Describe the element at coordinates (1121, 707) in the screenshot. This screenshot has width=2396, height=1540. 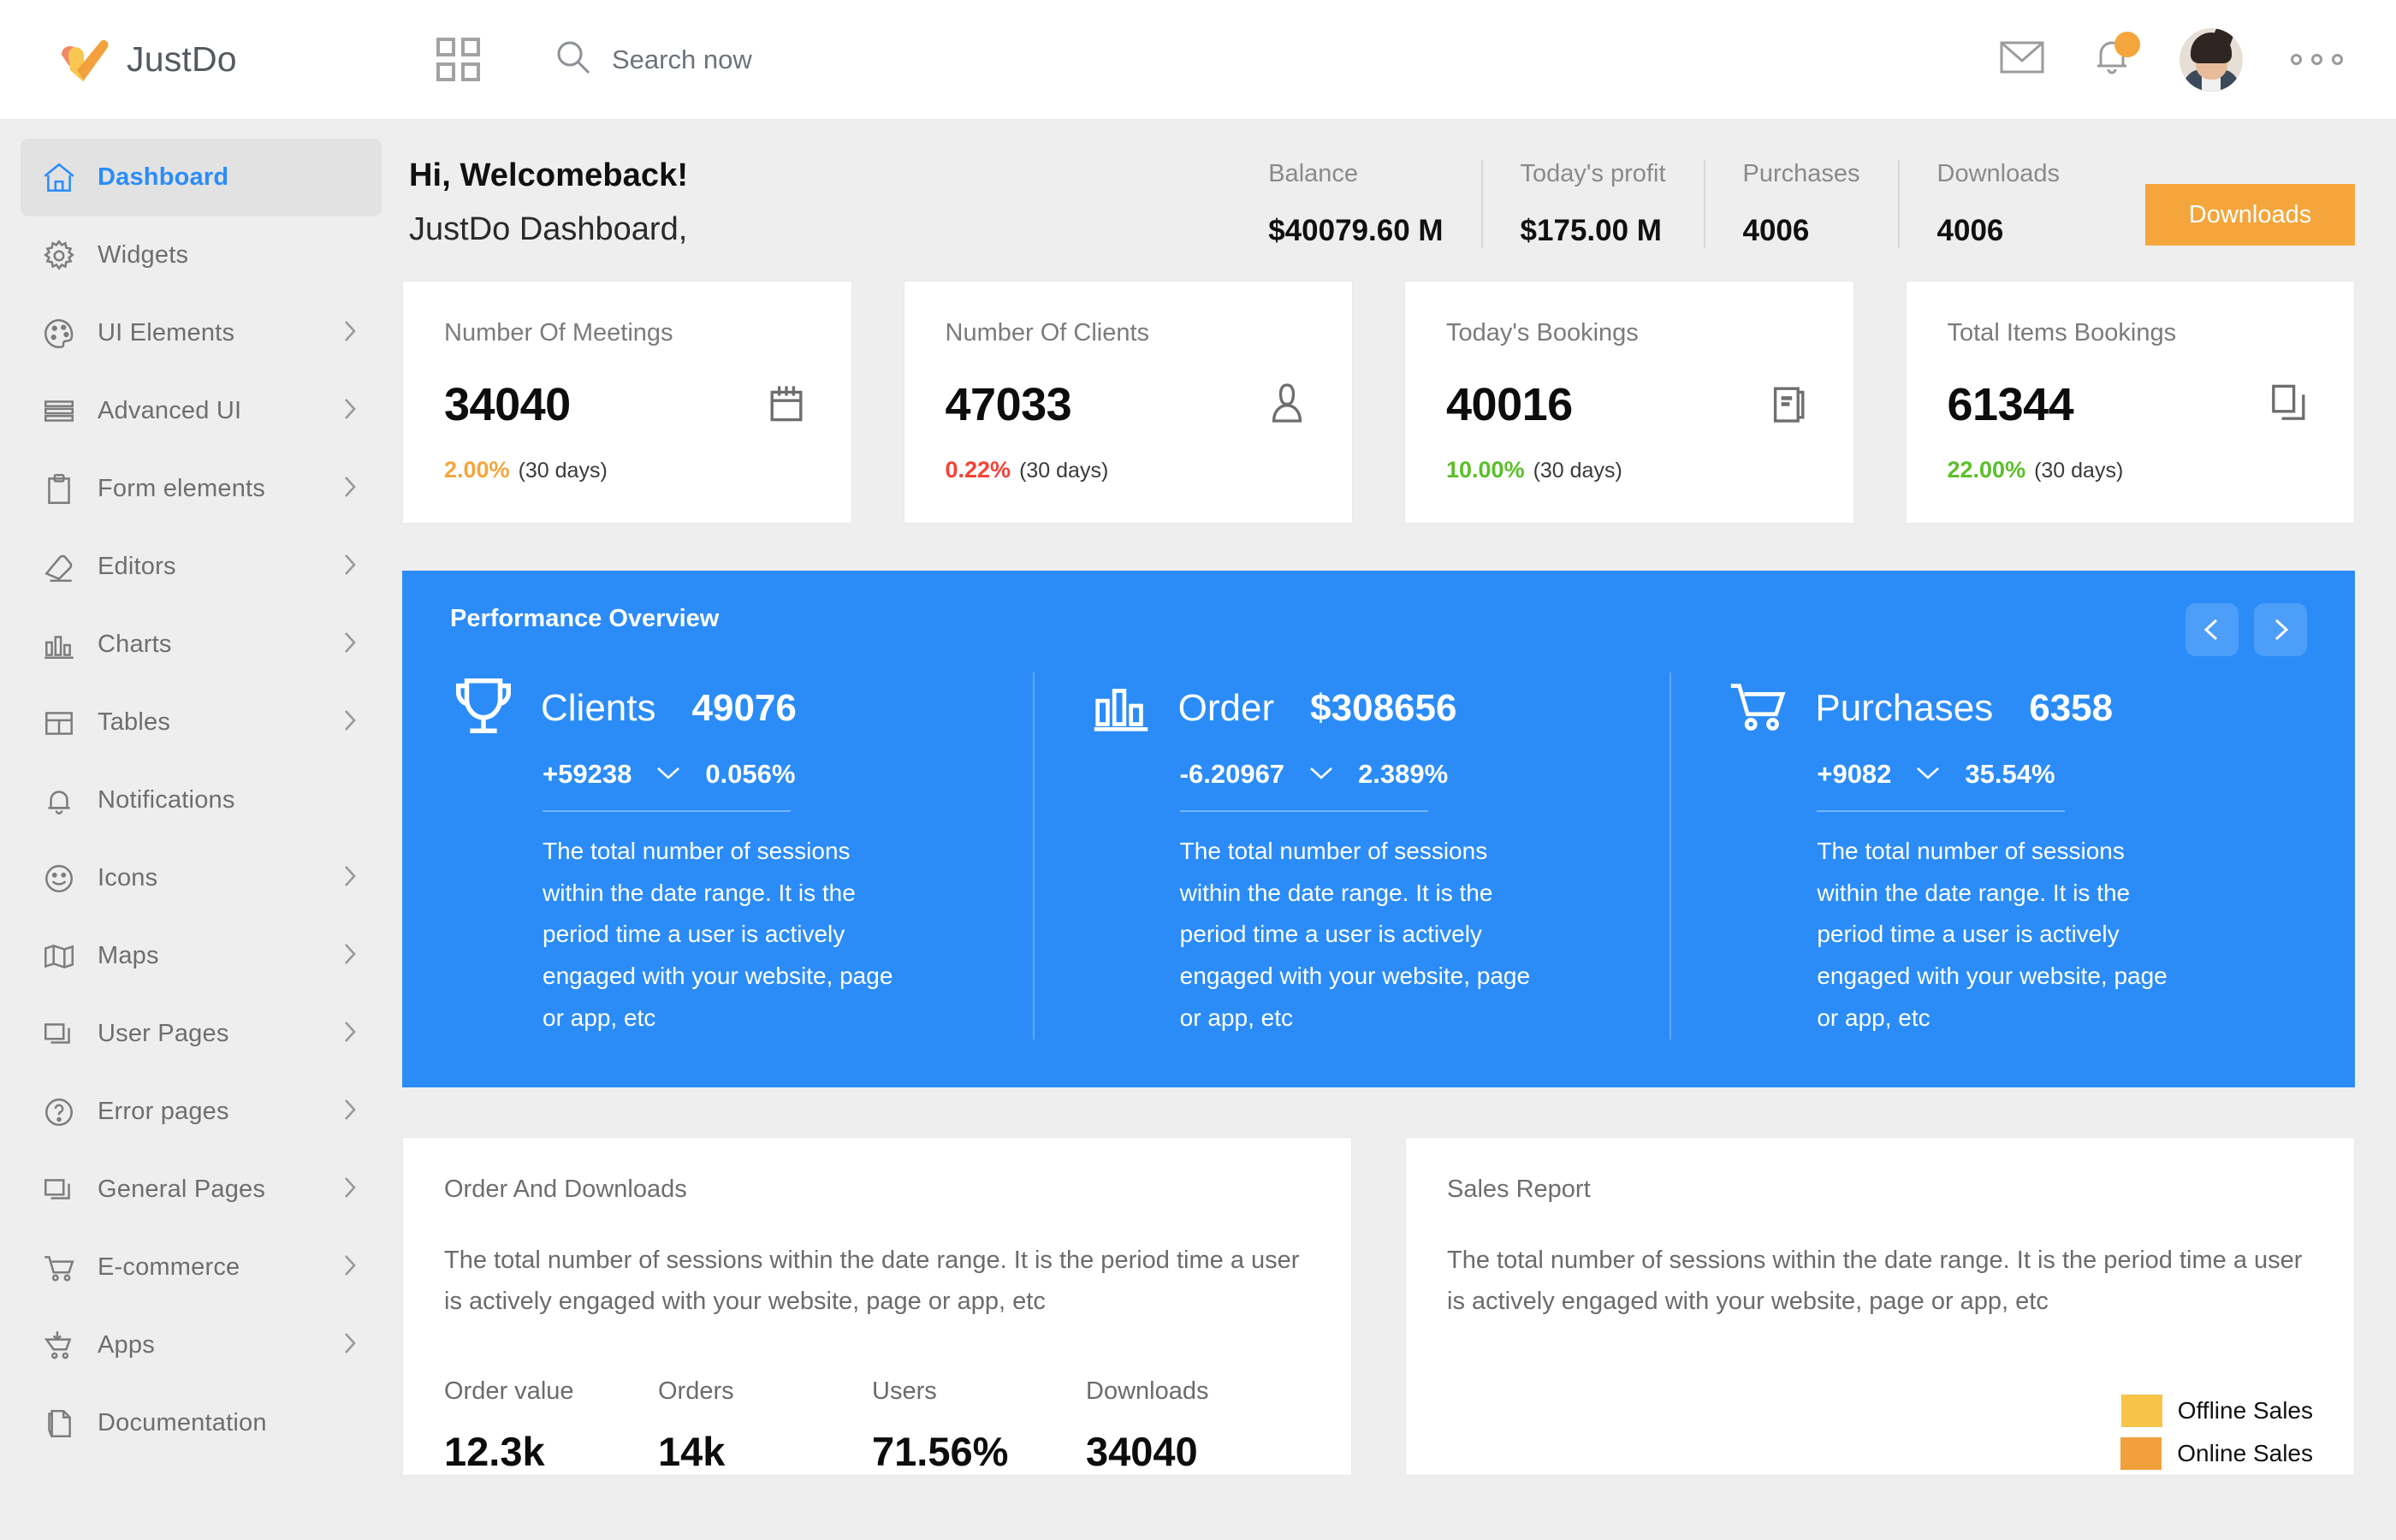
I see `bar-chart-icon` at that location.